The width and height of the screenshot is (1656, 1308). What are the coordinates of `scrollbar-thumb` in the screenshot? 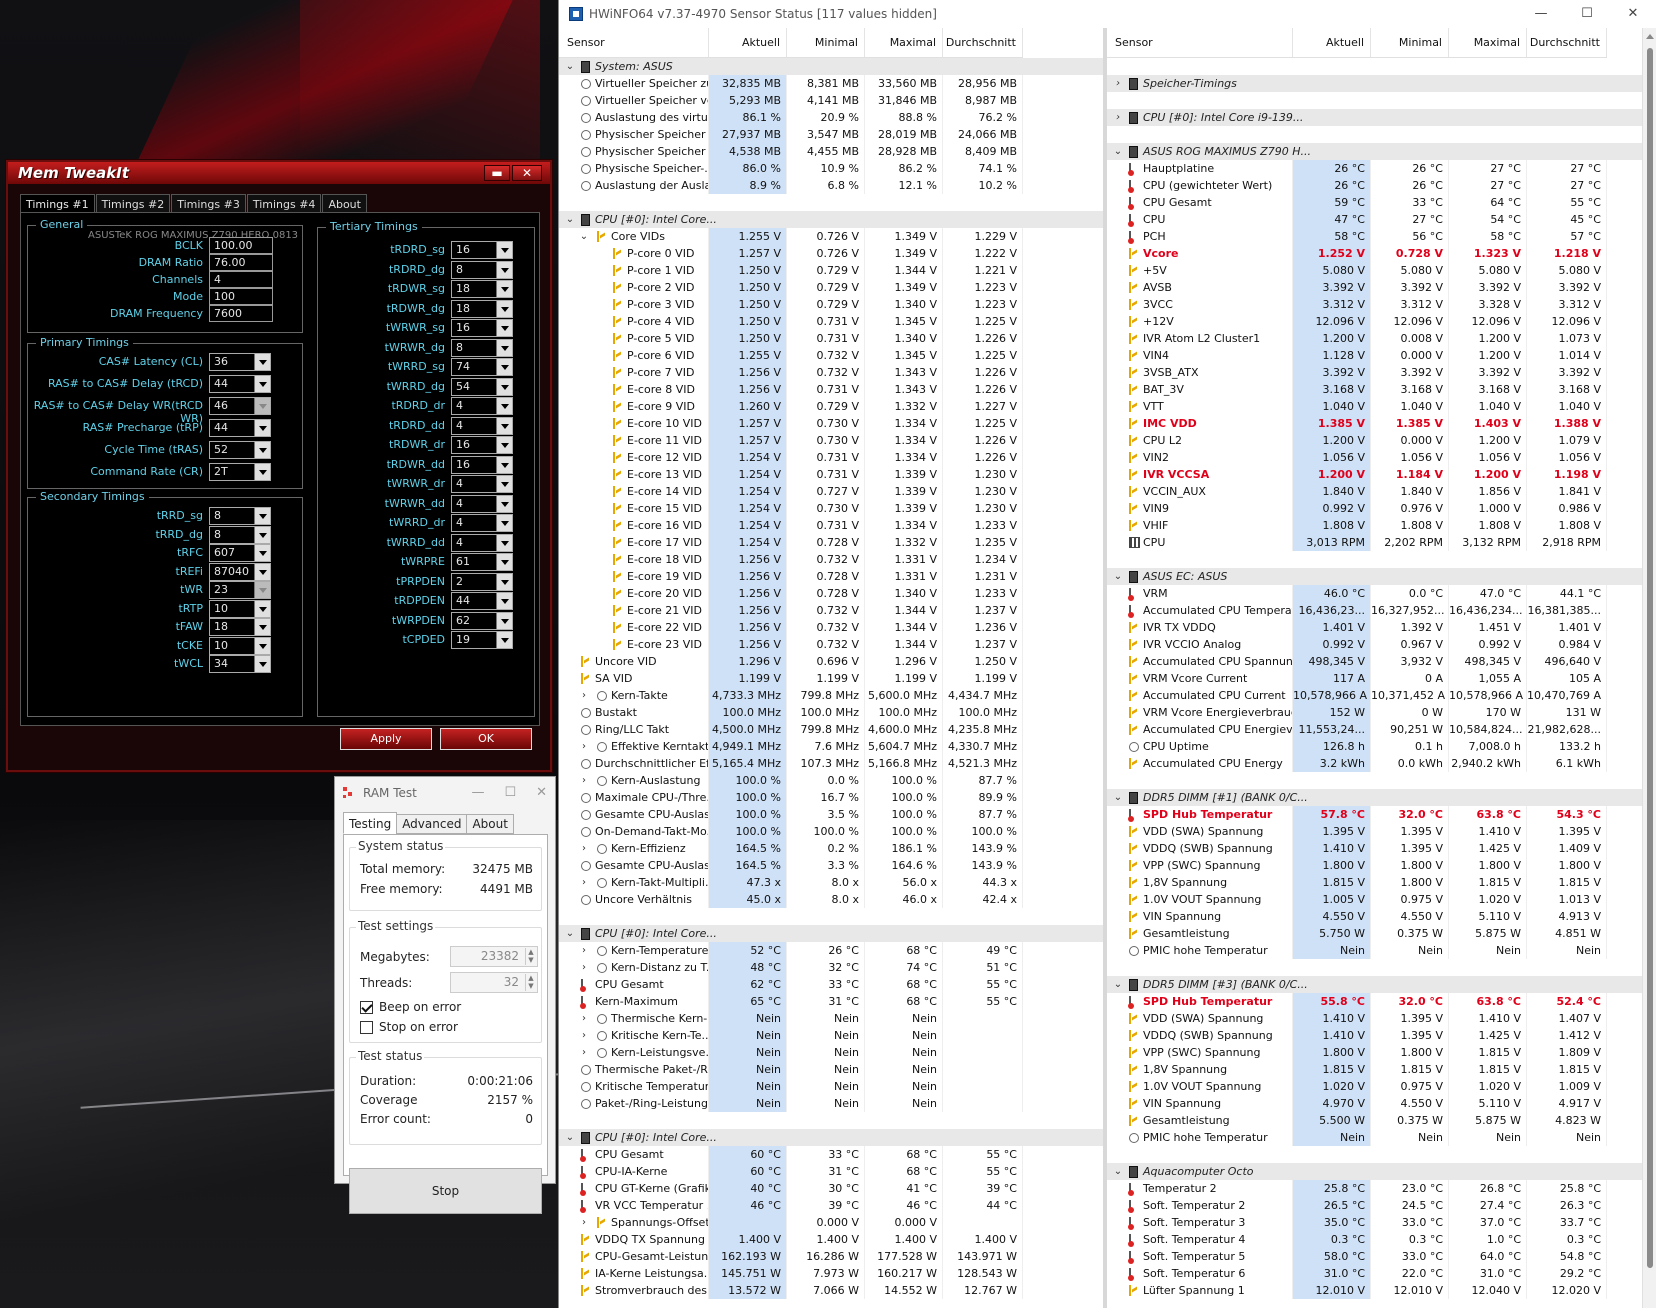 It's located at (1650, 658).